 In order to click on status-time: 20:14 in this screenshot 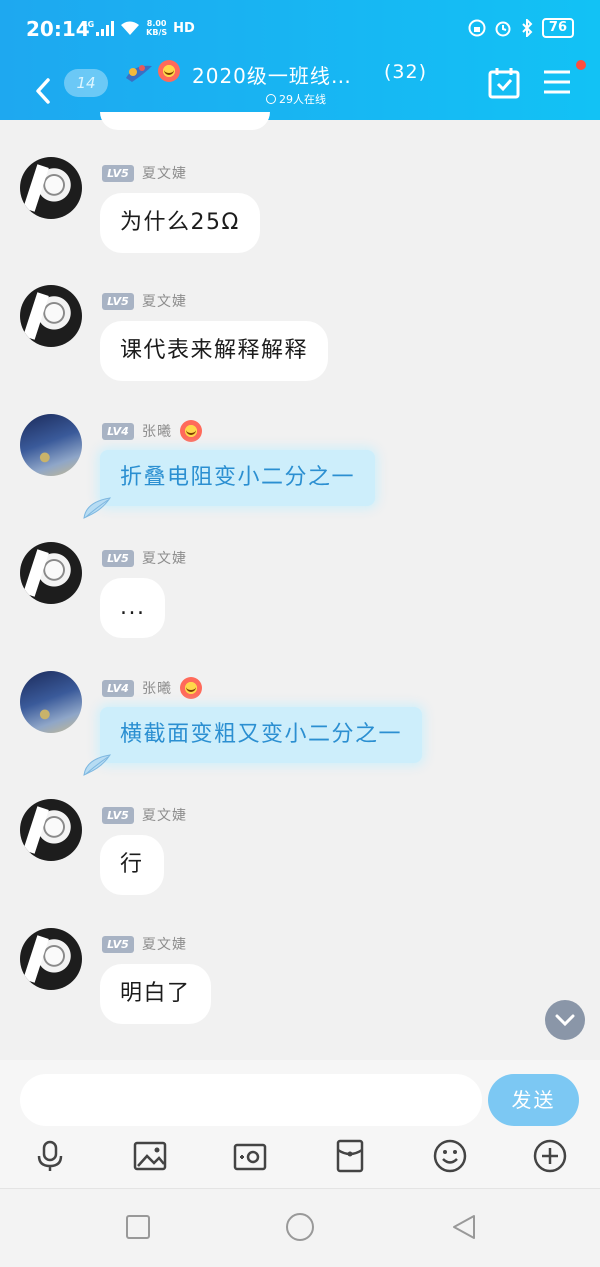, I will do `click(58, 29)`.